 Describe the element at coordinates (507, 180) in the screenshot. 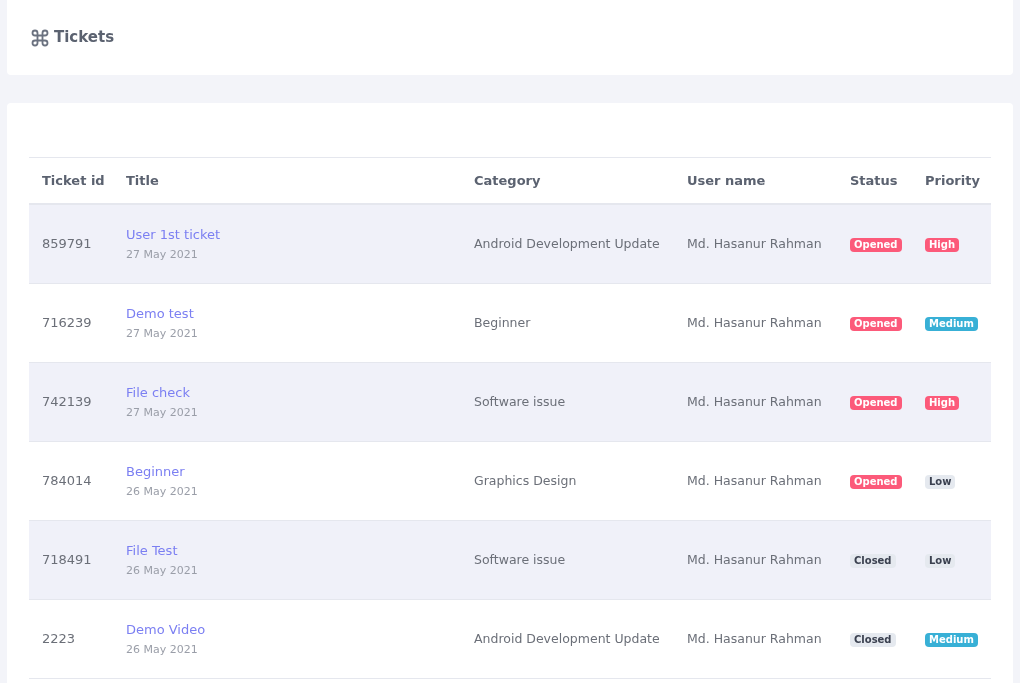

I see `column-header: Category` at that location.